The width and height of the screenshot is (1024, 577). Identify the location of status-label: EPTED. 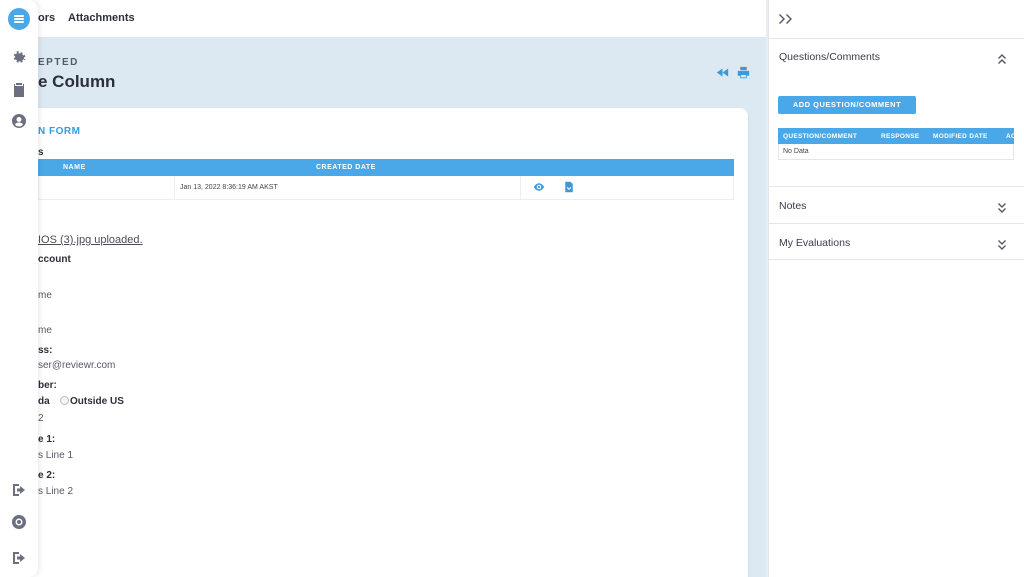
(58, 62).